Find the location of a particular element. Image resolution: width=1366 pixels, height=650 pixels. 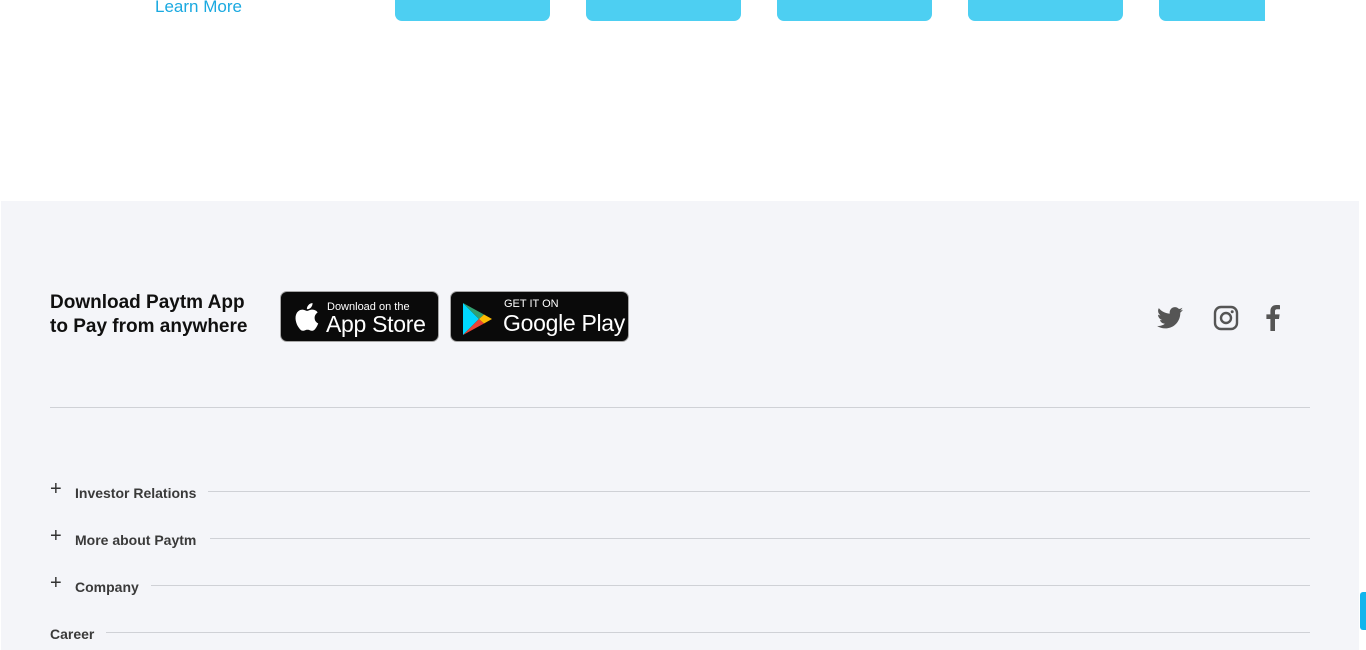

learn-more-link: Learn More is located at coordinates (198, 8).